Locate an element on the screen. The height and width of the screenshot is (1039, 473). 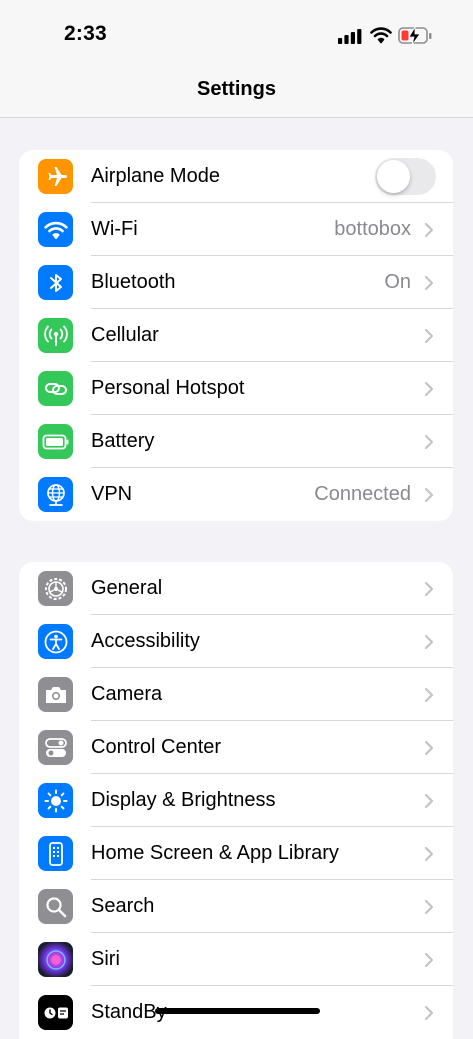
top-bar: 2:33 Settings is located at coordinates (236, 59).